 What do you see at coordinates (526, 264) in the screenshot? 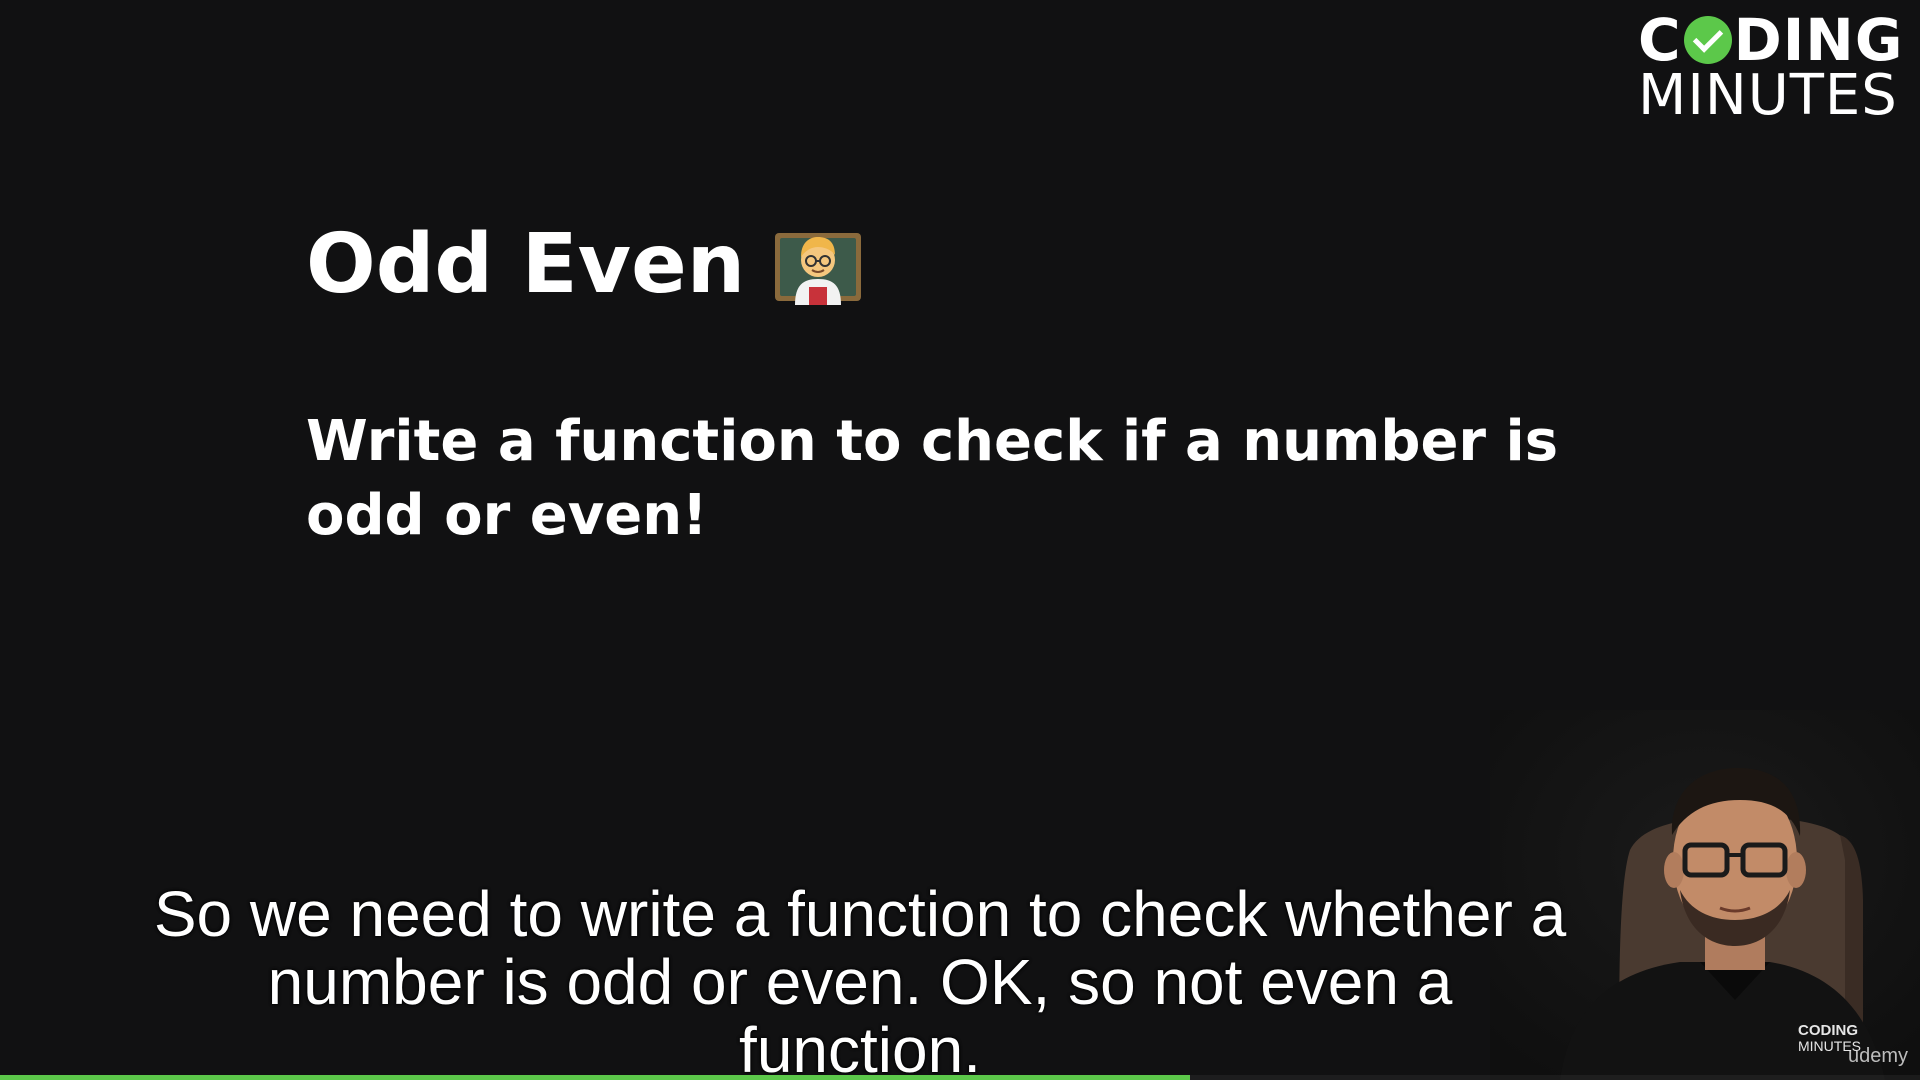
I see `slide-title-text: Odd Even` at bounding box center [526, 264].